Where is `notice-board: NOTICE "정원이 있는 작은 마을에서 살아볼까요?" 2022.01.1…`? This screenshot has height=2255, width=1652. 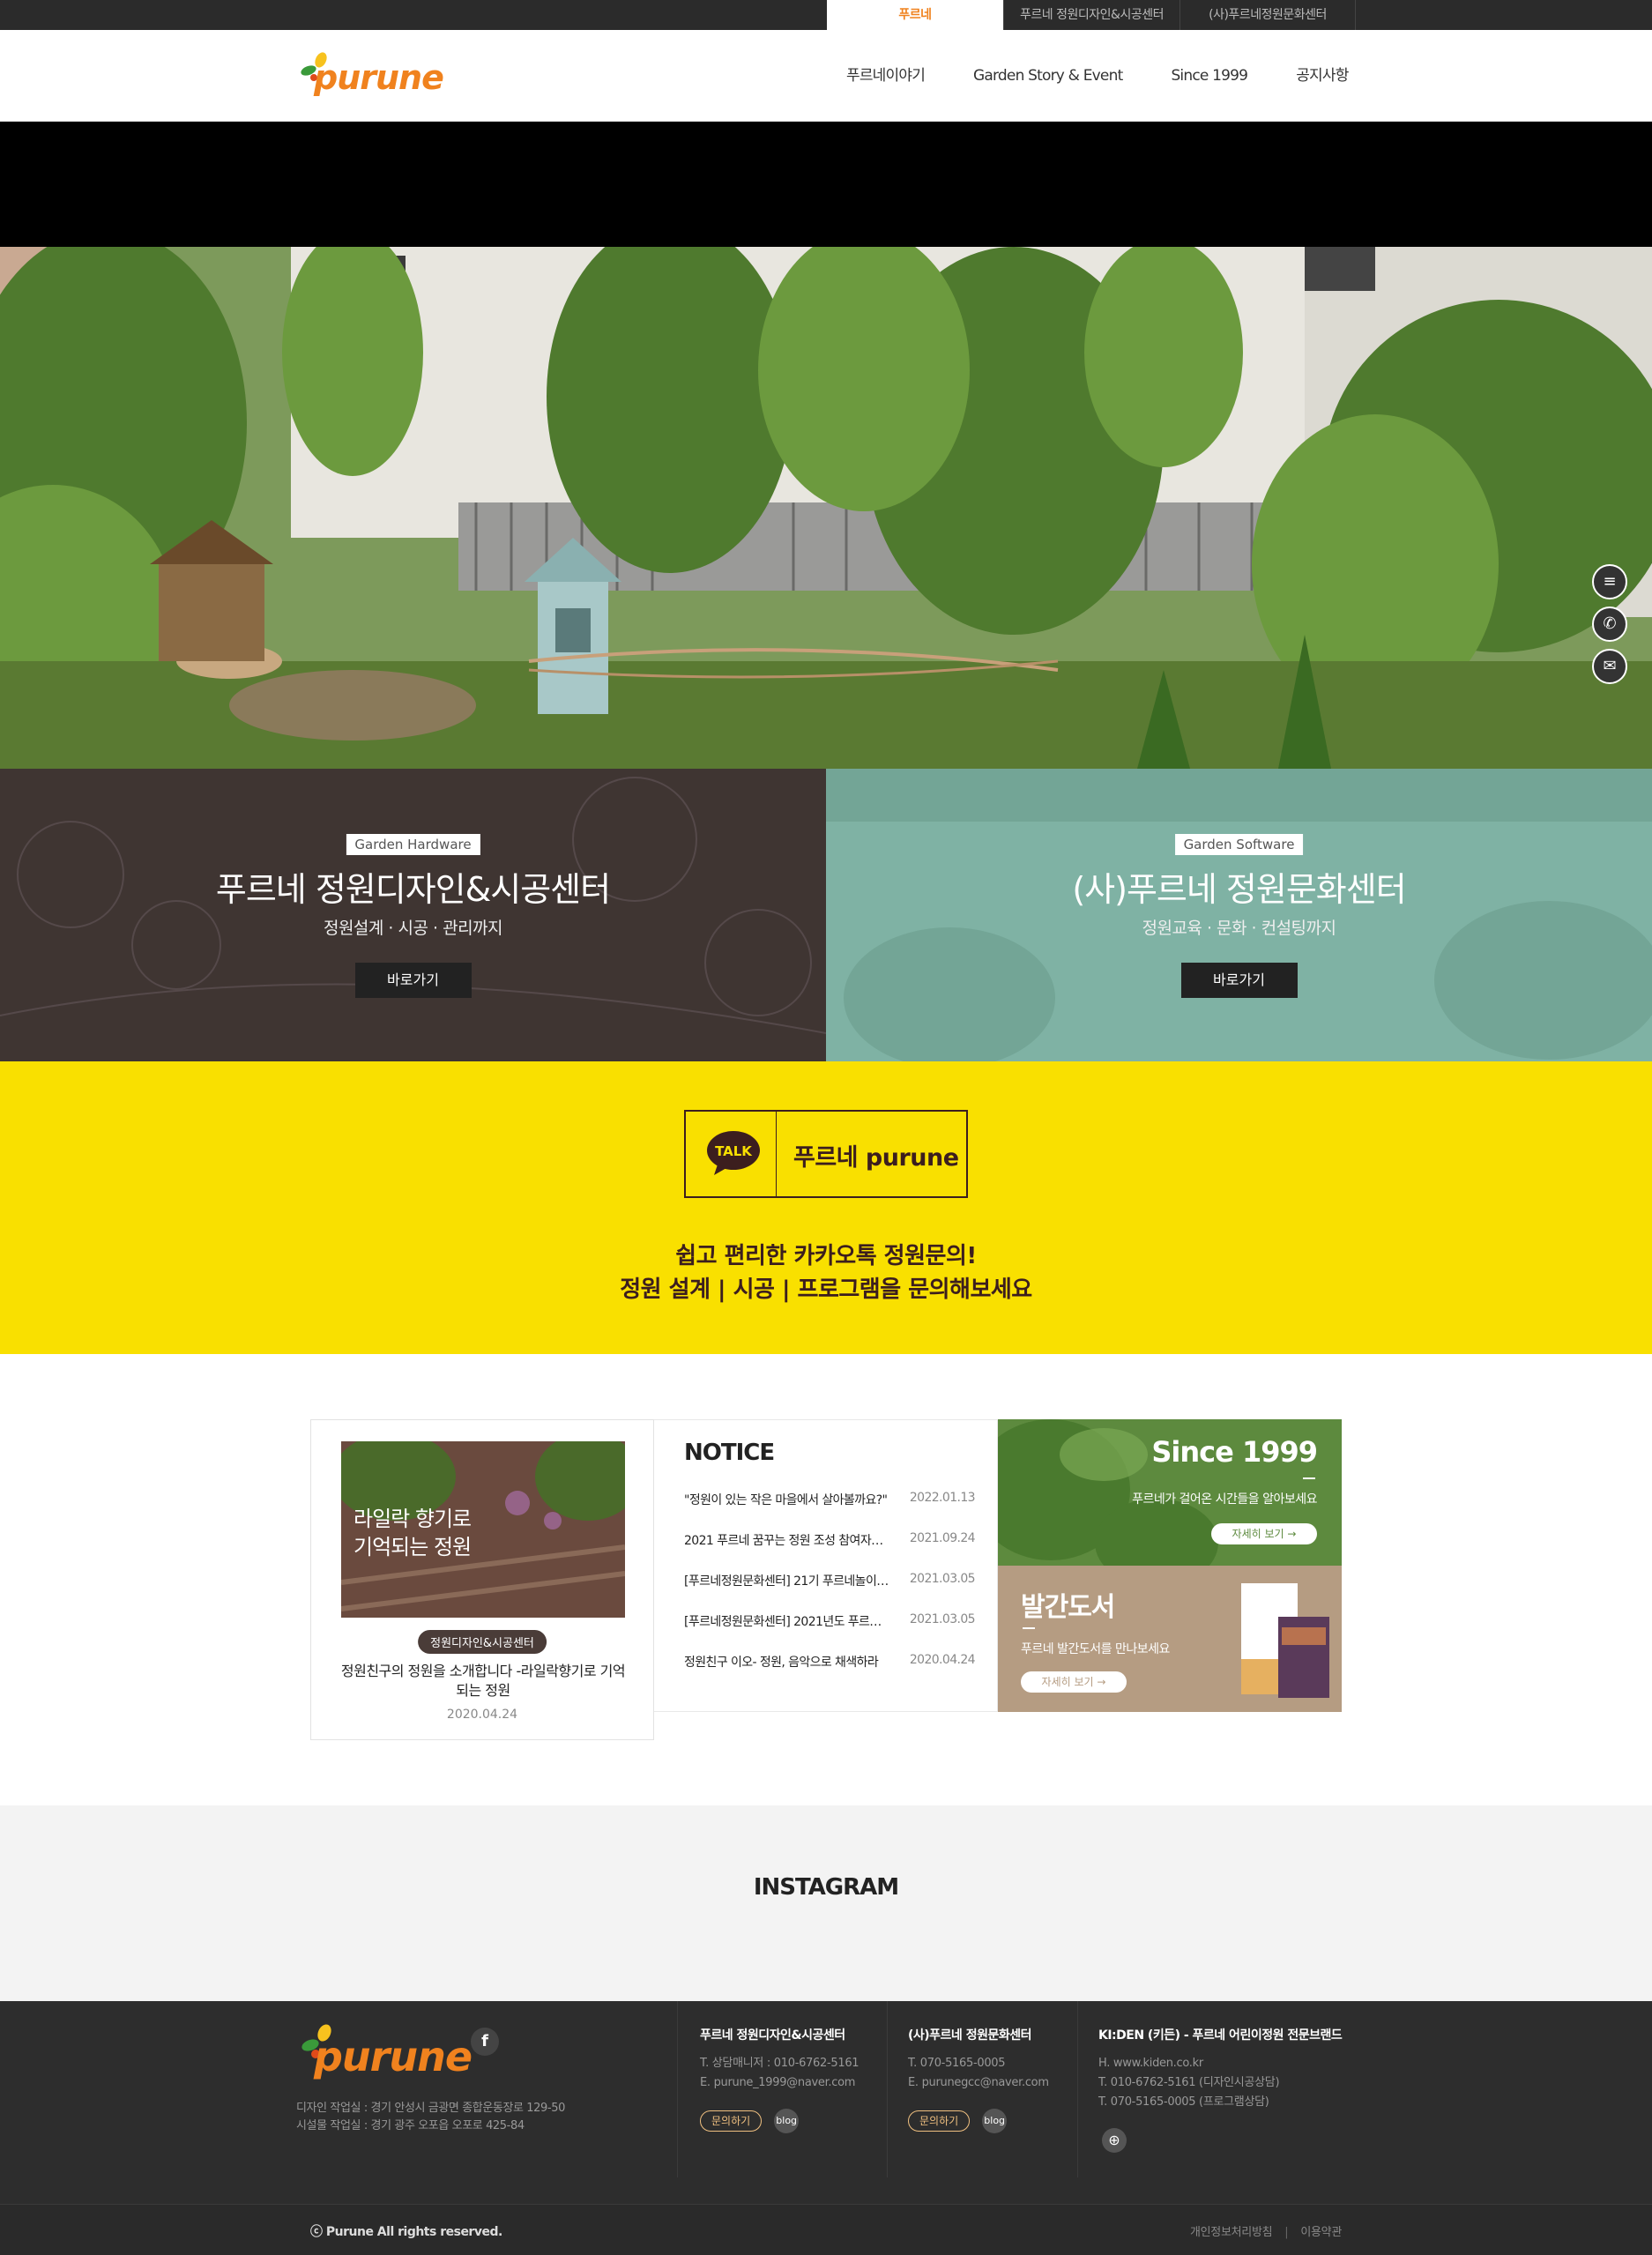 notice-board: NOTICE "정원이 있는 작은 마을에서 살아볼까요?" 2022.01.1… is located at coordinates (826, 1565).